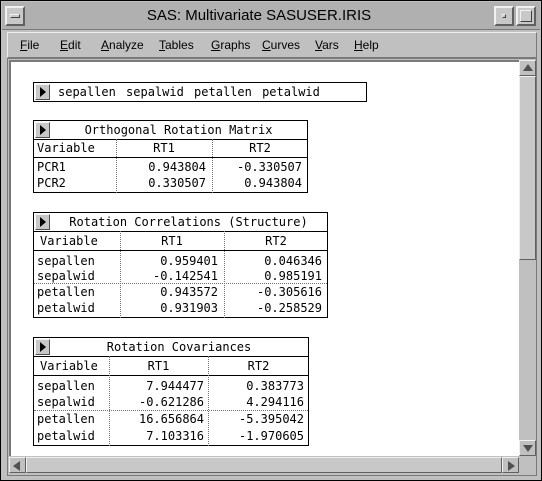 The image size is (542, 481). I want to click on menu-analyze: Analyze, so click(122, 45).